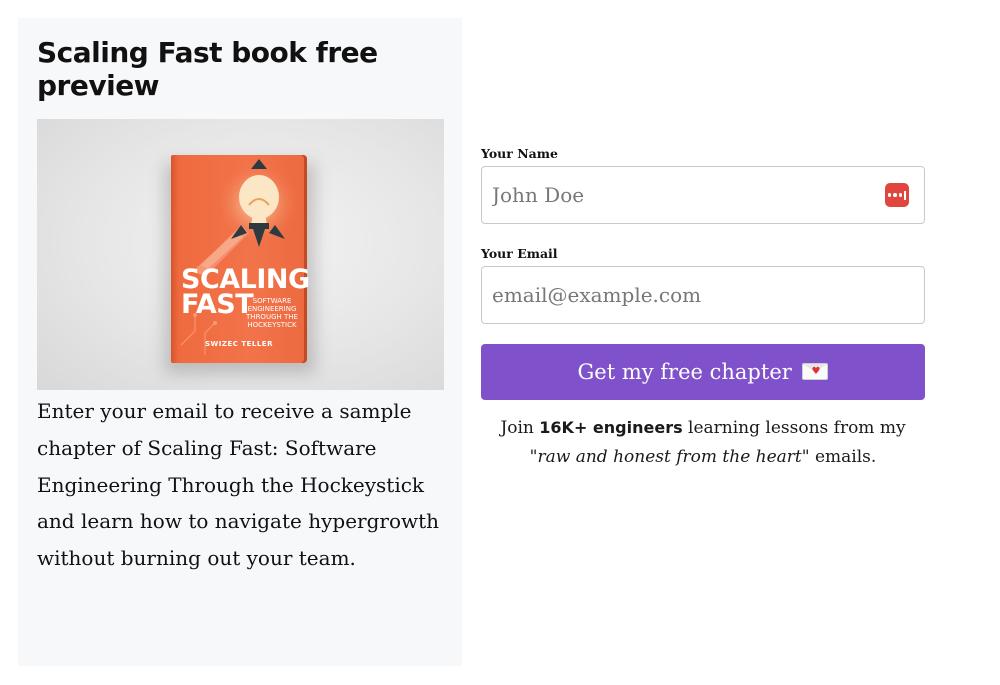 The image size is (1000, 685). Describe the element at coordinates (843, 457) in the screenshot. I see `note-suffix: emails.` at that location.